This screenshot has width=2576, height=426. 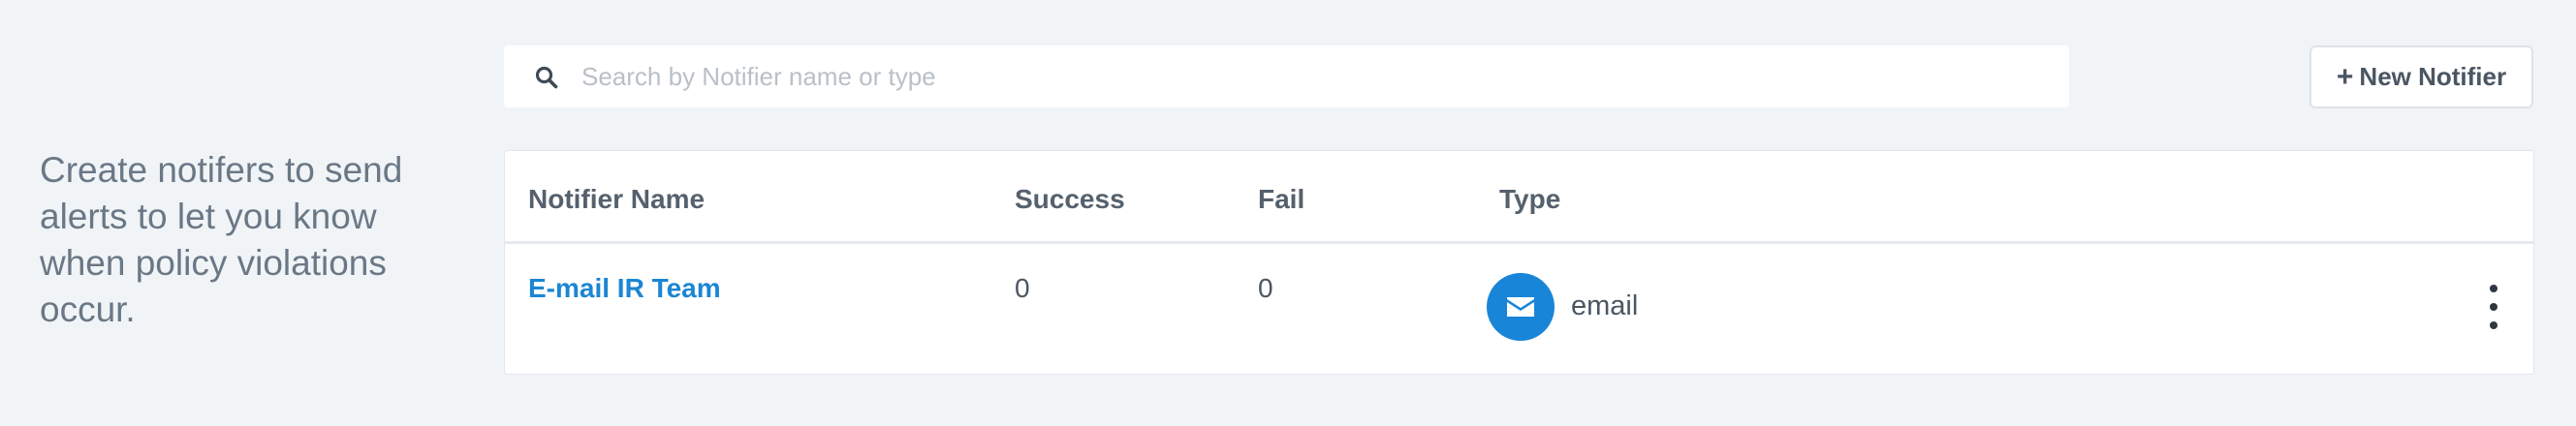 What do you see at coordinates (1265, 288) in the screenshot?
I see `fail-count: 0` at bounding box center [1265, 288].